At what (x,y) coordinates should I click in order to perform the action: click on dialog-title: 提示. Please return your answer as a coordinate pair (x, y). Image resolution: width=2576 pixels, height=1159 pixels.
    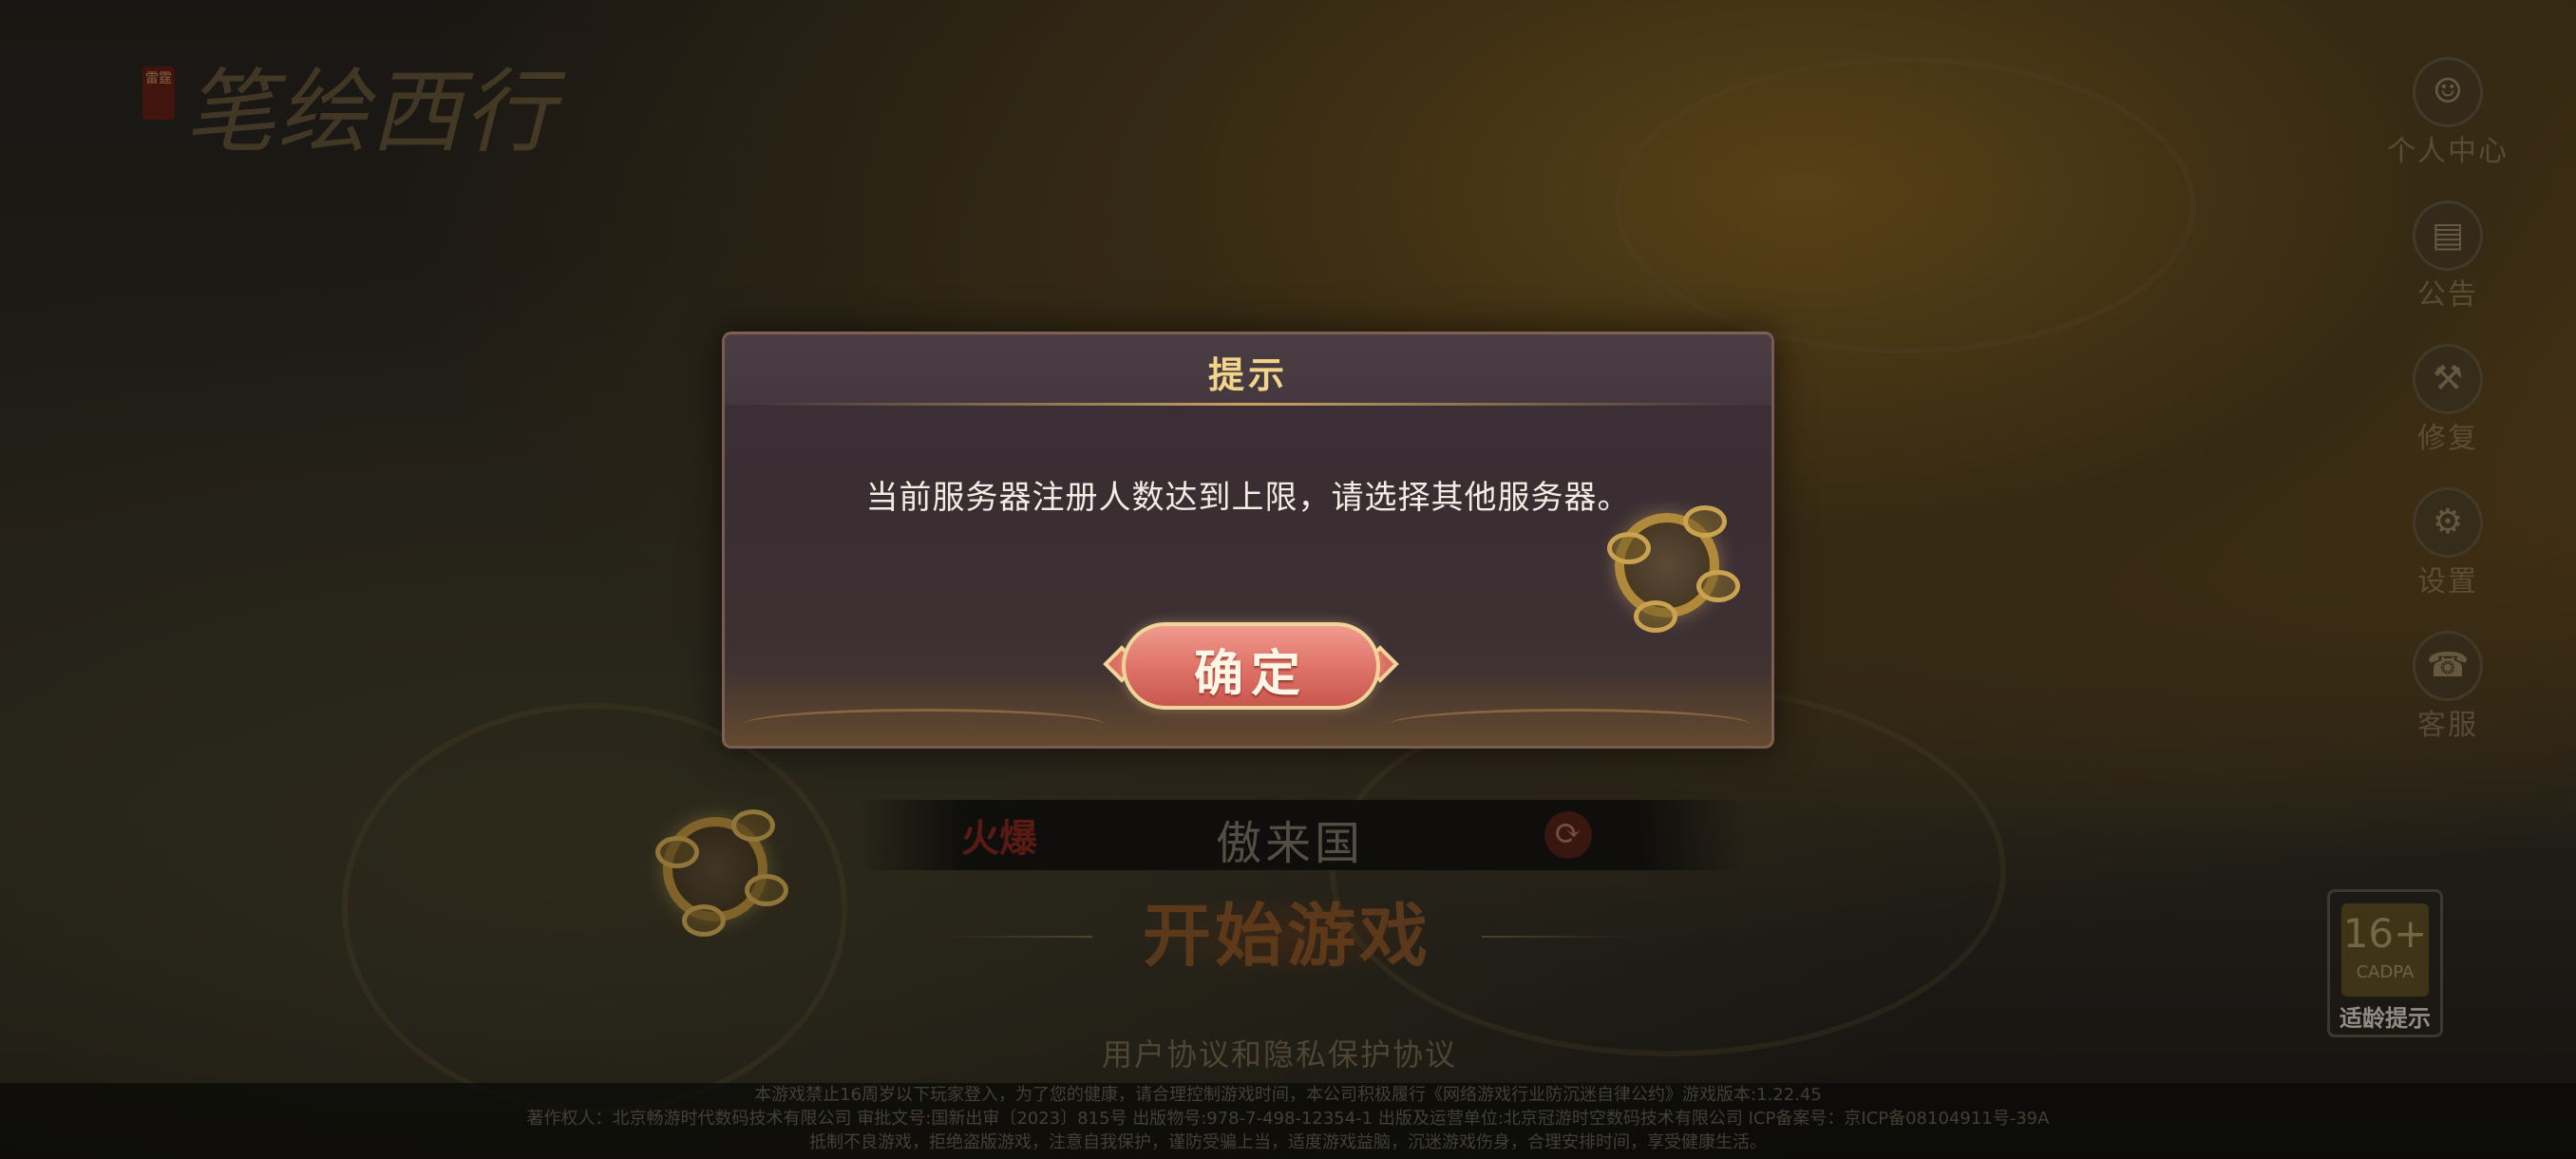
    Looking at the image, I should click on (1247, 374).